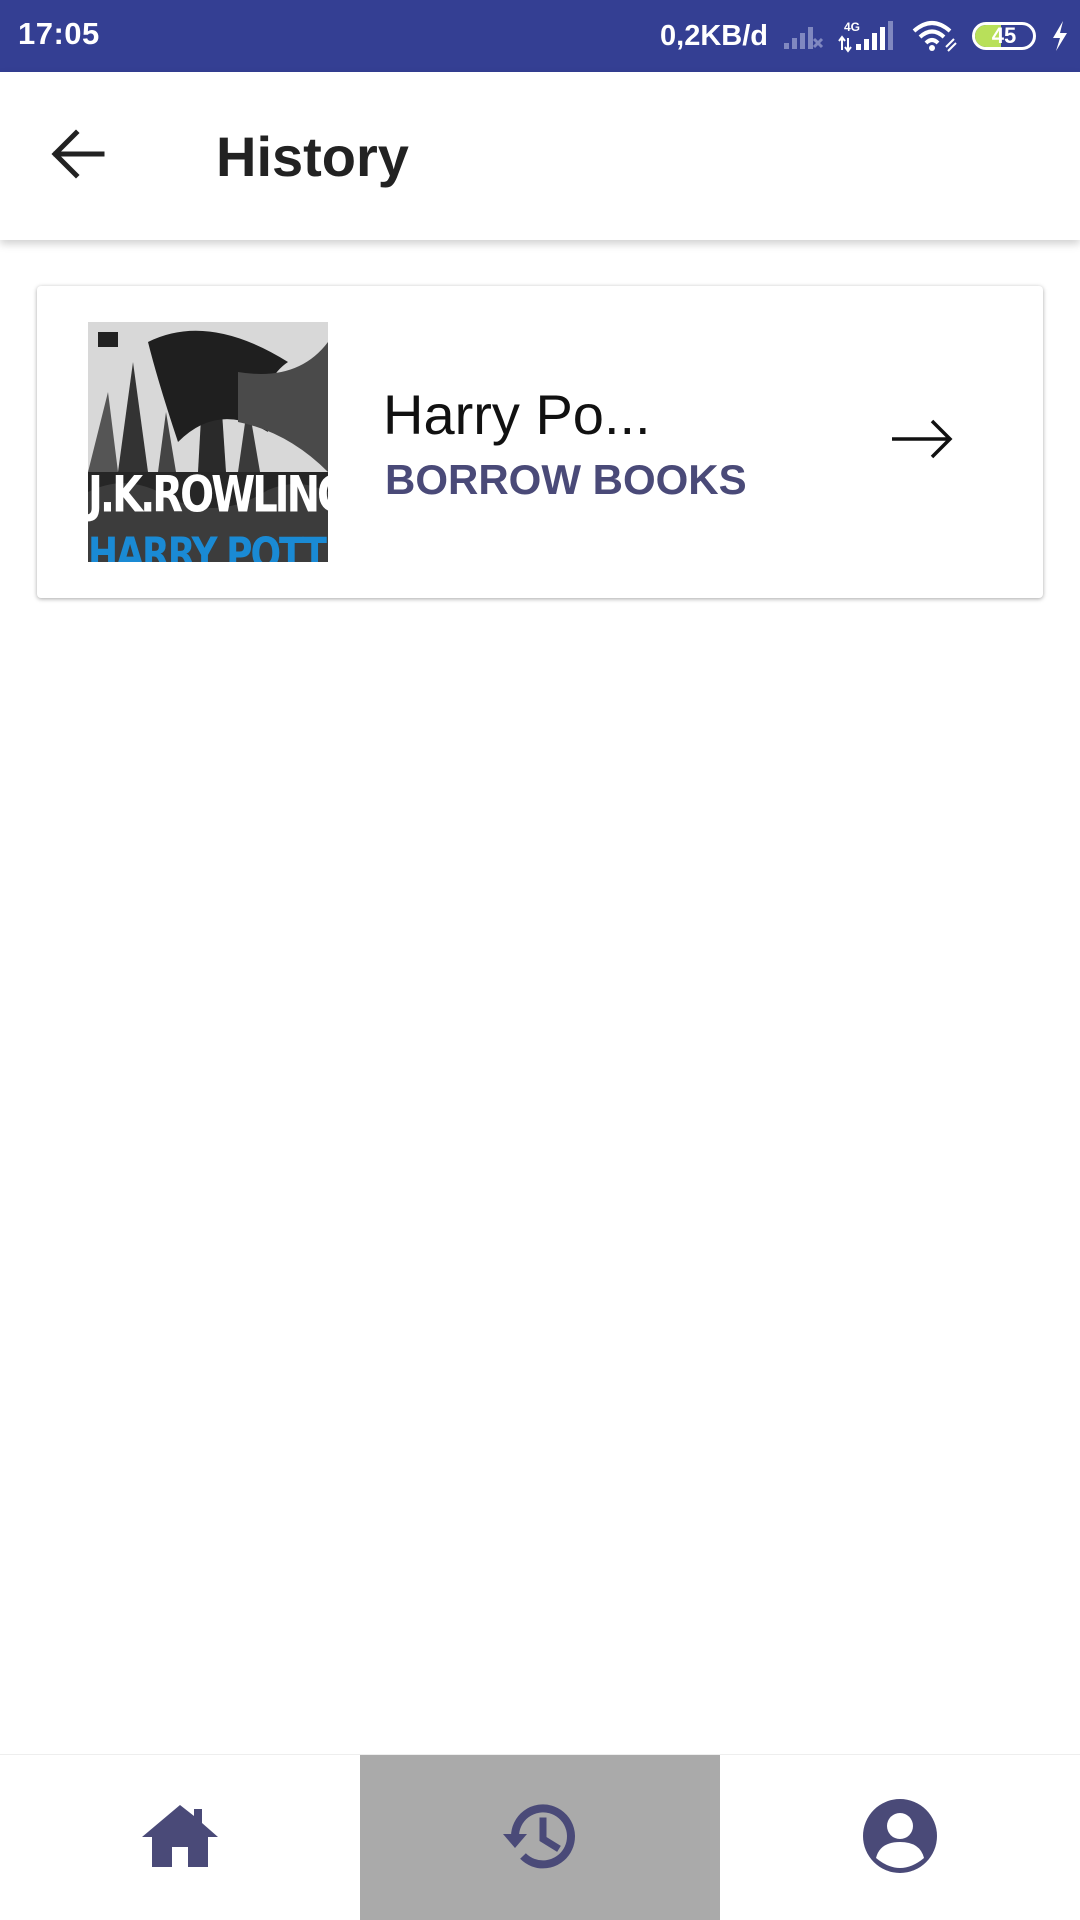 This screenshot has width=1080, height=1920. I want to click on open-item-button, so click(922, 441).